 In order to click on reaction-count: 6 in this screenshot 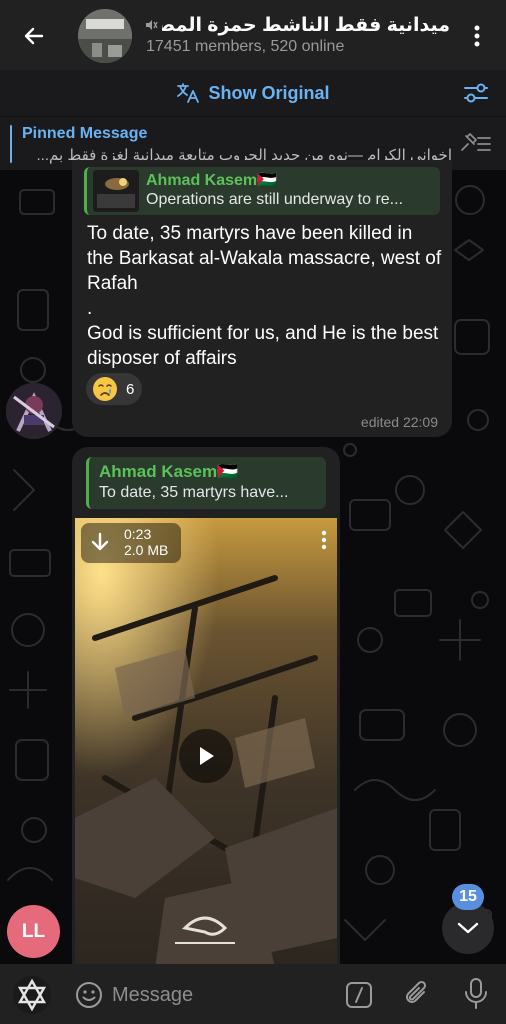, I will do `click(130, 389)`.